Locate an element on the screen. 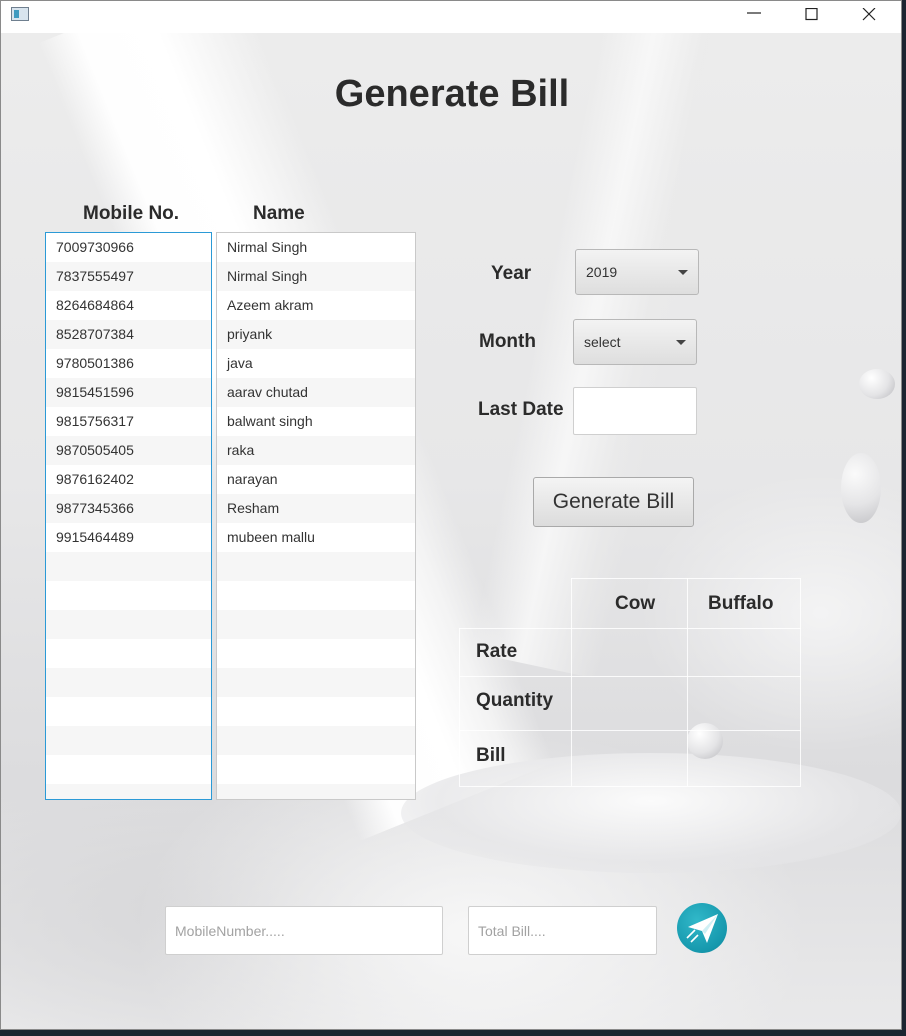  month-label: Month is located at coordinates (507, 341).